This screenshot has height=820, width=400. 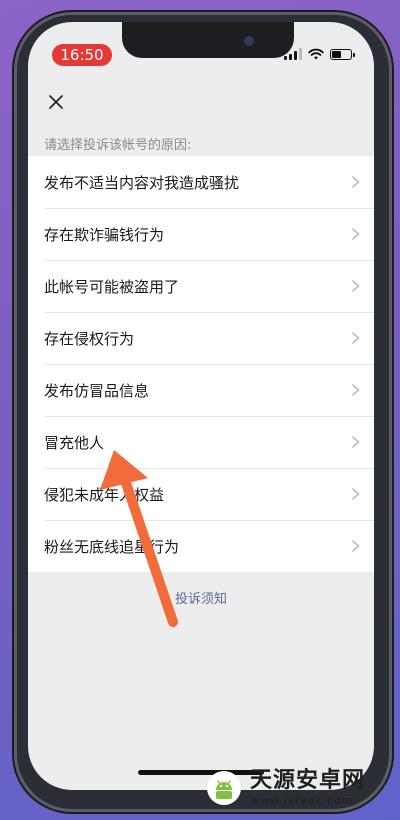 What do you see at coordinates (104, 494) in the screenshot?
I see `reason-label: 侵犯未成年人权益` at bounding box center [104, 494].